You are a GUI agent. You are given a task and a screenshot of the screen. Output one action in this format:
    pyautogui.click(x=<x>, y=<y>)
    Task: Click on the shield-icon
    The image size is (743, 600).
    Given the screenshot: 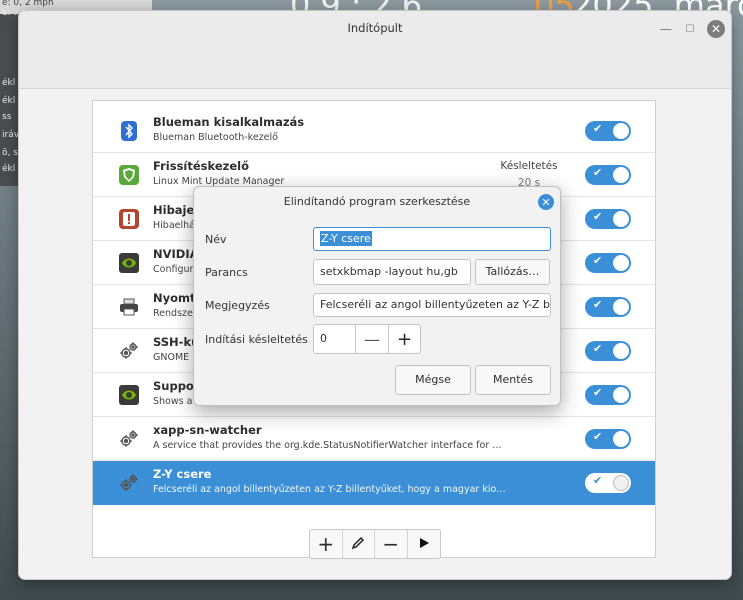 What is the action you would take?
    pyautogui.click(x=129, y=175)
    